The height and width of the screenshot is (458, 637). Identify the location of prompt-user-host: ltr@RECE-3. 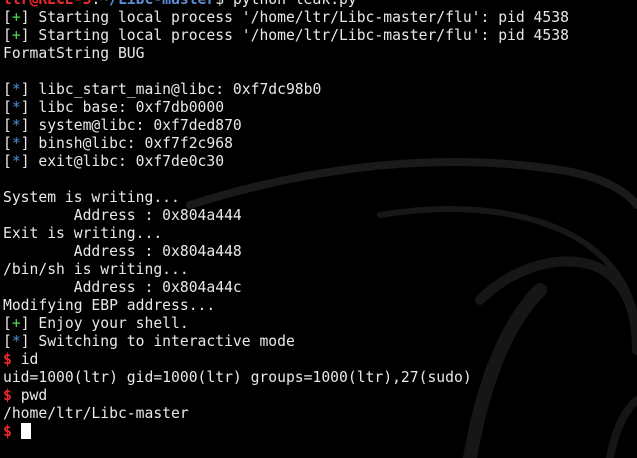
(47, 4).